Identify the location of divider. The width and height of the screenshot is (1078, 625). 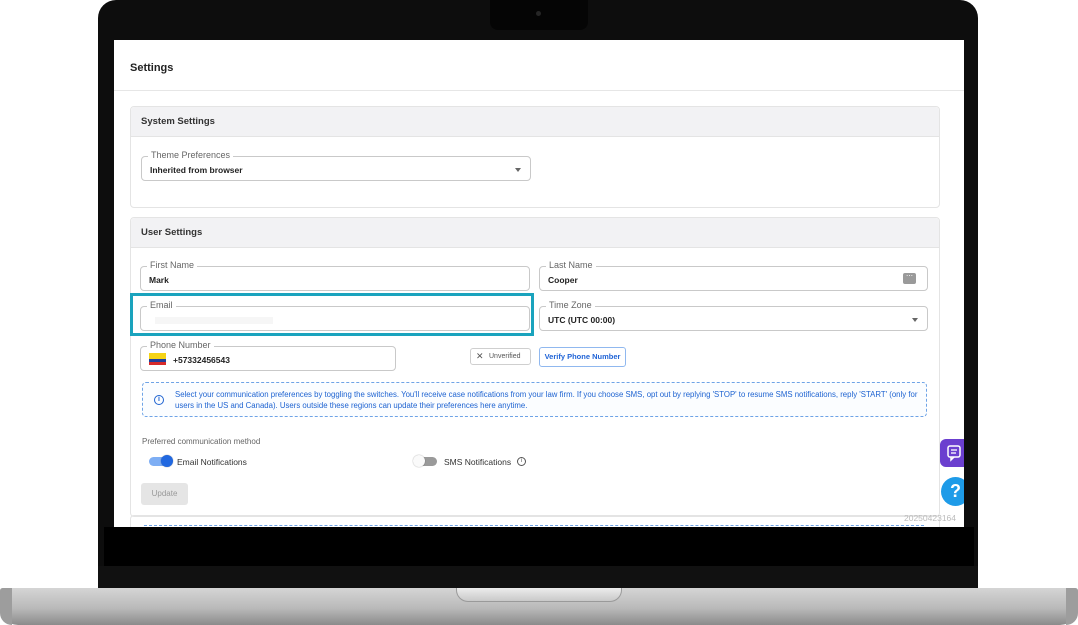
(534, 525).